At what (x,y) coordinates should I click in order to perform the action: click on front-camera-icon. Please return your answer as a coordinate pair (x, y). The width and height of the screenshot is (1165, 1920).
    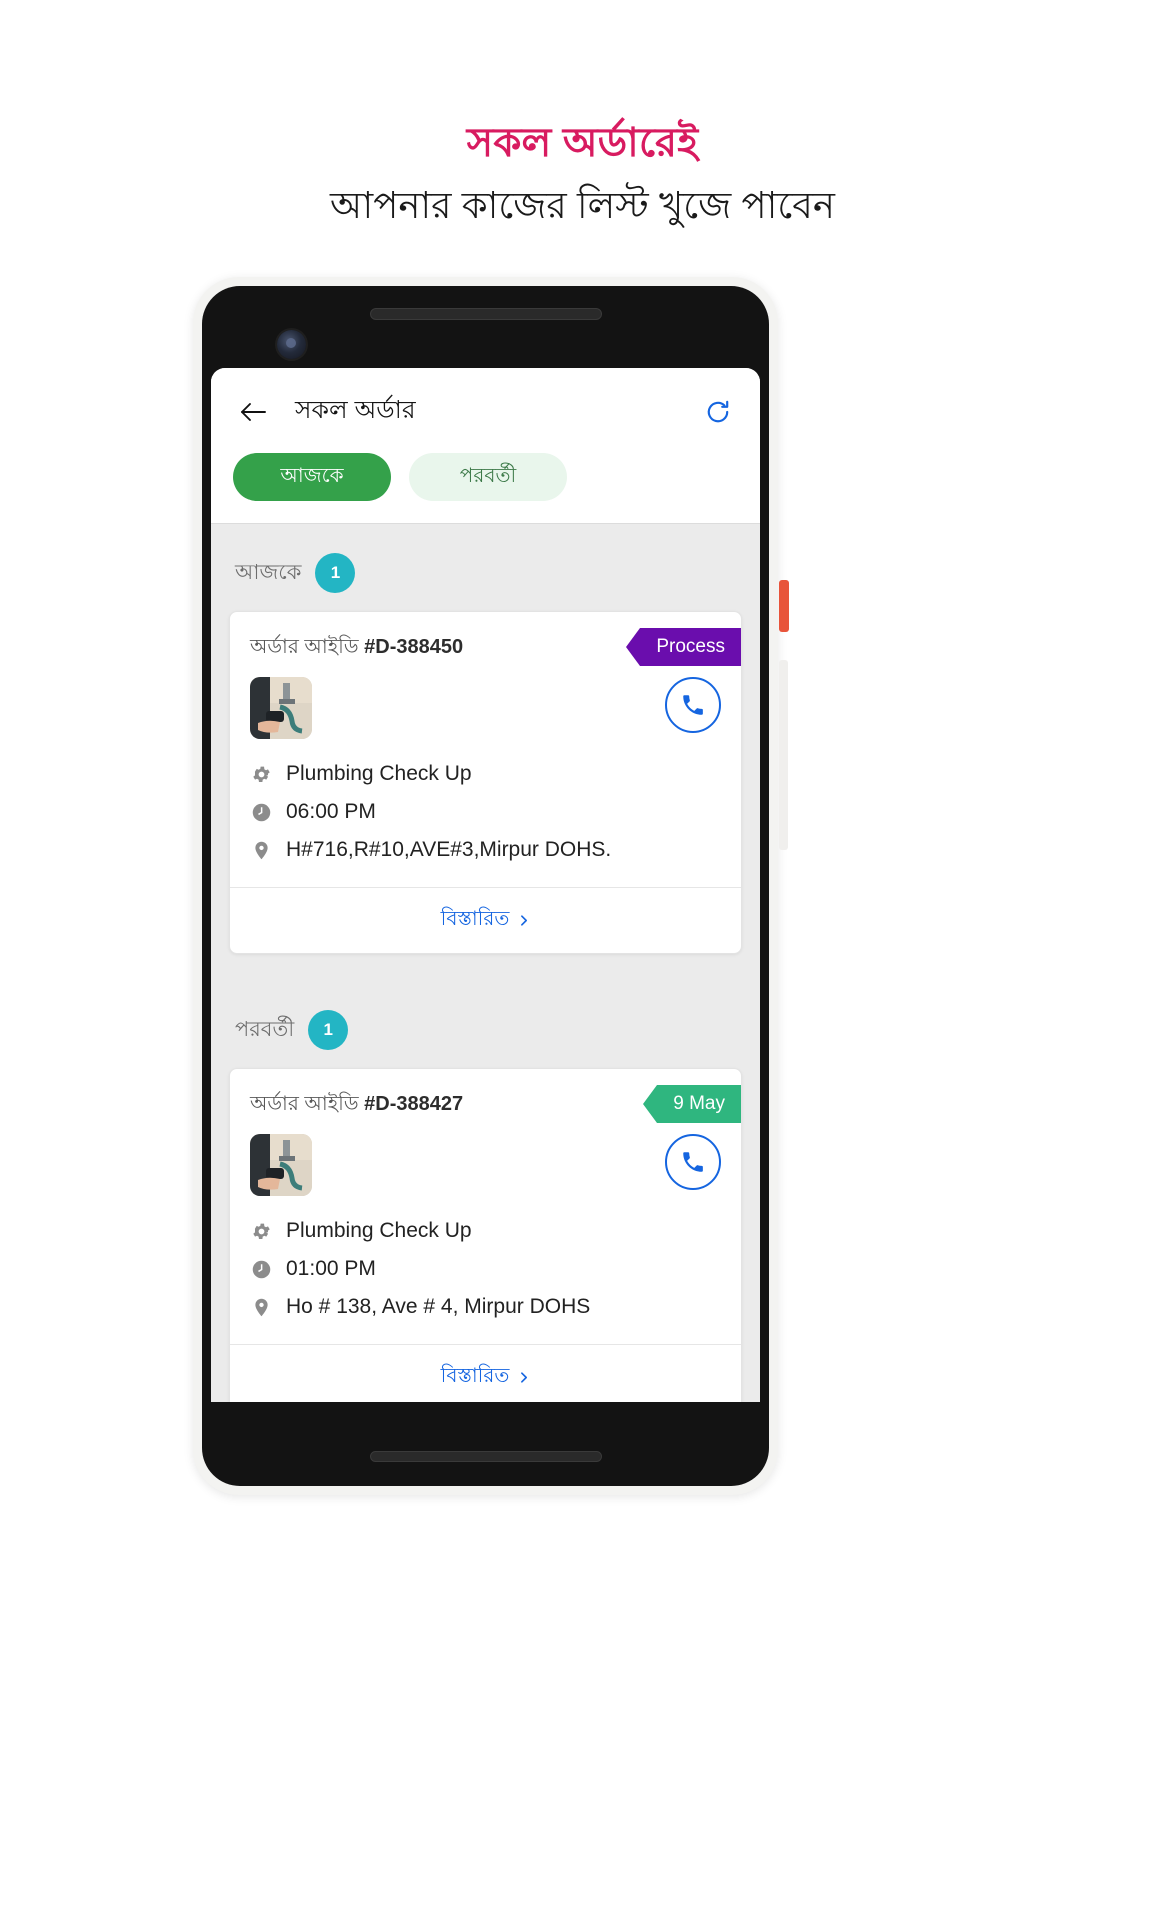
    Looking at the image, I should click on (291, 344).